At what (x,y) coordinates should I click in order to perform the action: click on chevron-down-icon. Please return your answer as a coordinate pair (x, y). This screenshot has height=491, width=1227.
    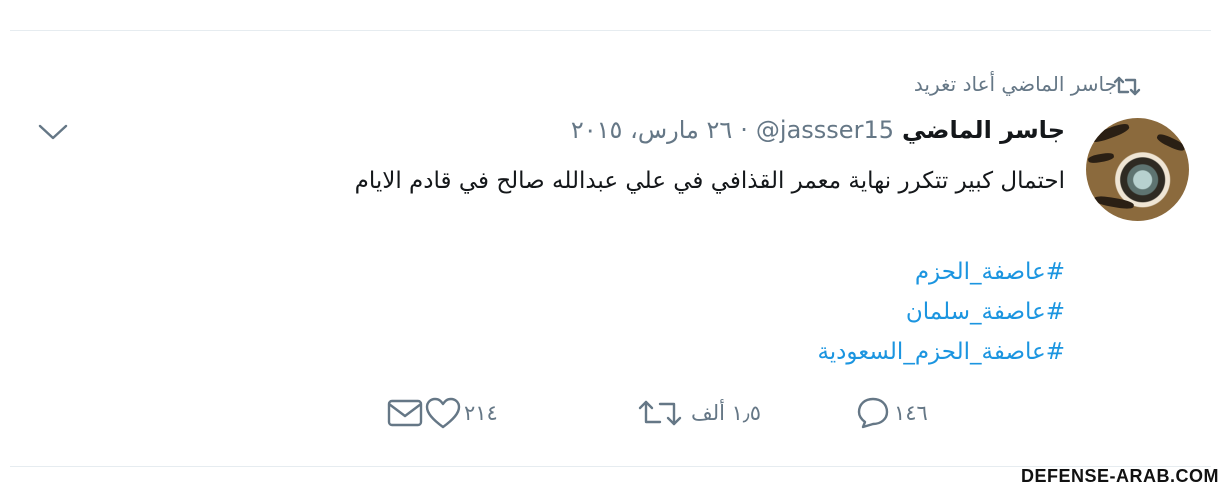
    Looking at the image, I should click on (53, 132).